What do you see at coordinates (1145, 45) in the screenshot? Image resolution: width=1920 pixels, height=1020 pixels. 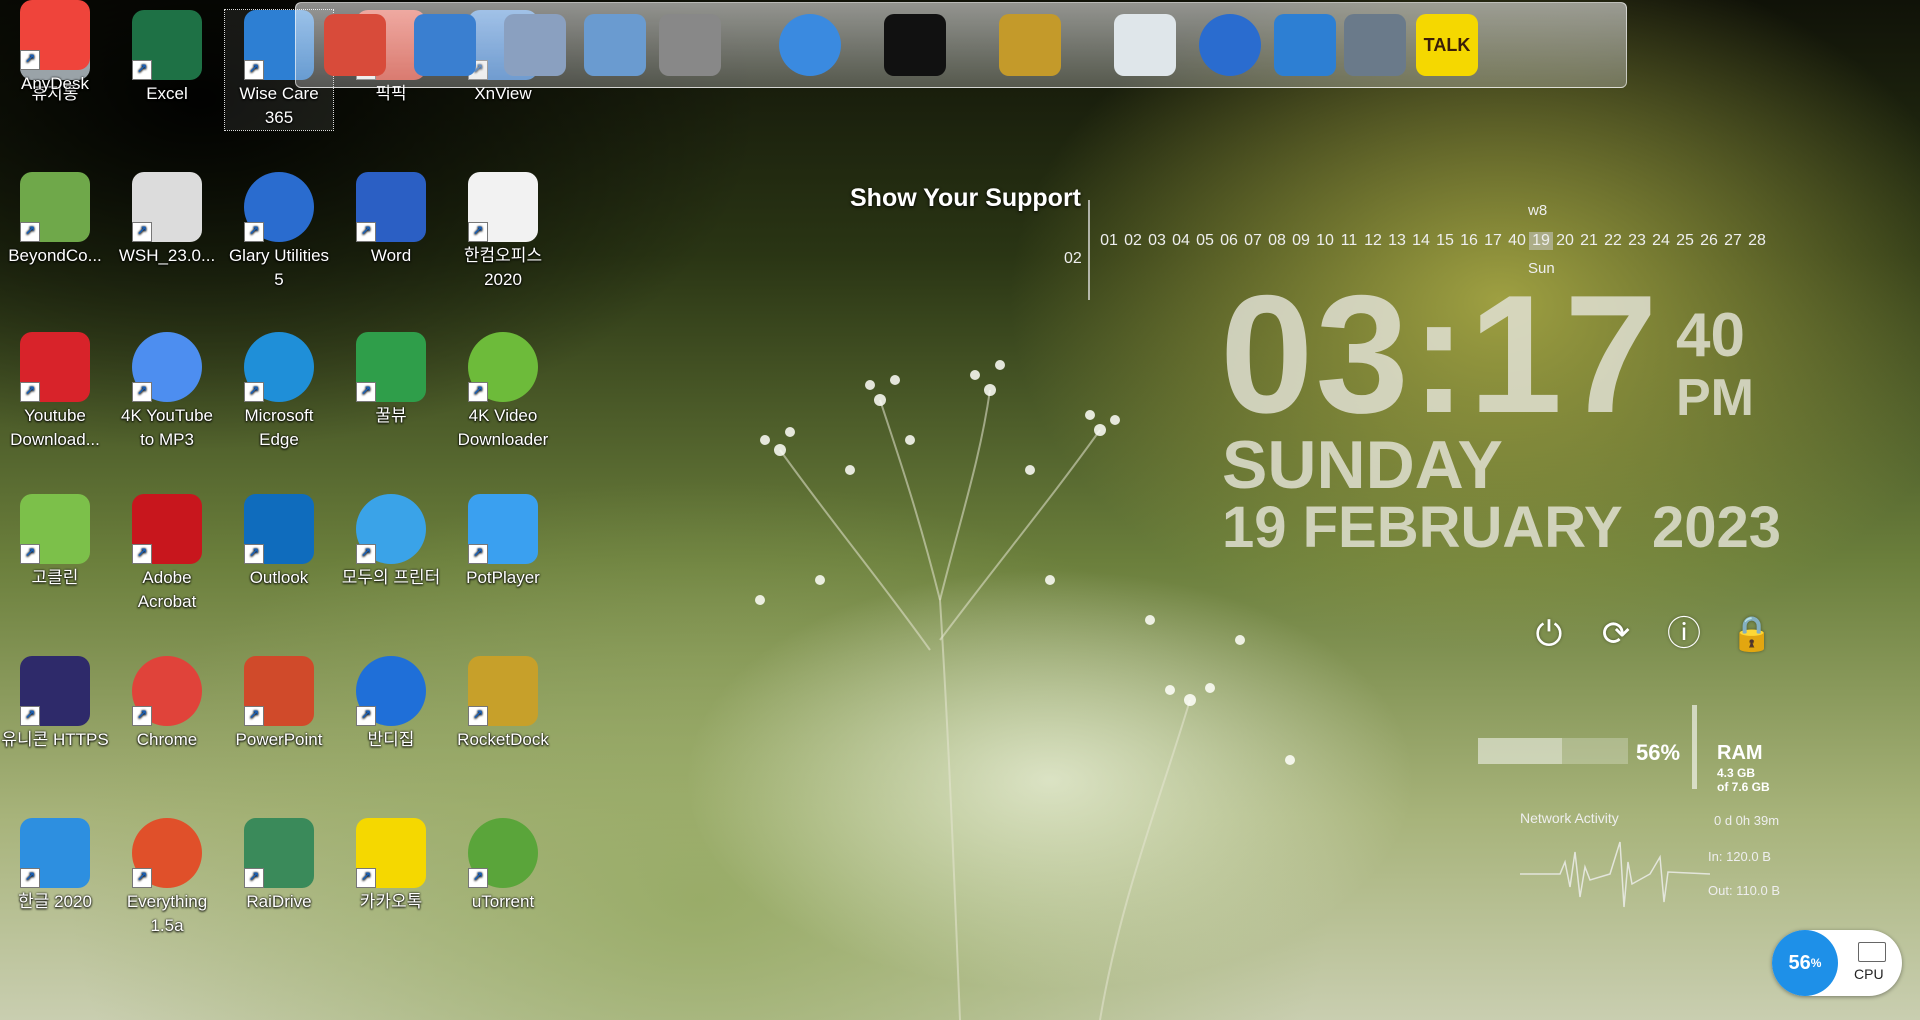 I see `recycle-bin-dock-icon` at bounding box center [1145, 45].